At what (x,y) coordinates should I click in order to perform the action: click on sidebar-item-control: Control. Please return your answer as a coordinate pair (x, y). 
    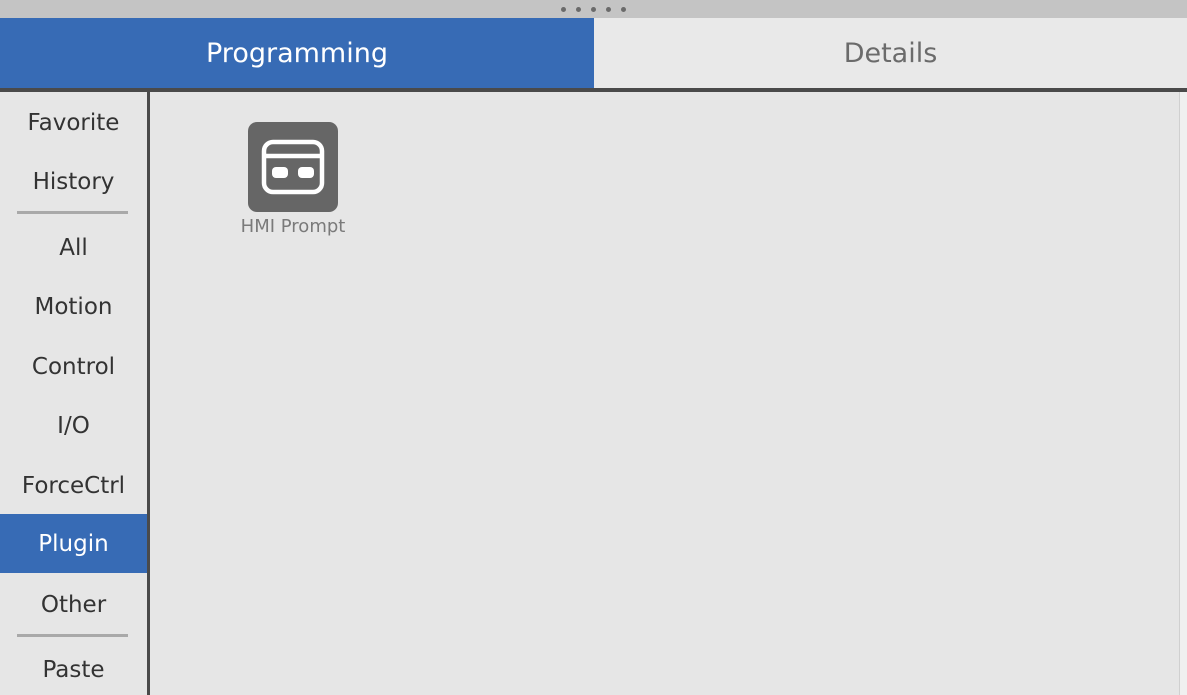
    Looking at the image, I should click on (73, 366).